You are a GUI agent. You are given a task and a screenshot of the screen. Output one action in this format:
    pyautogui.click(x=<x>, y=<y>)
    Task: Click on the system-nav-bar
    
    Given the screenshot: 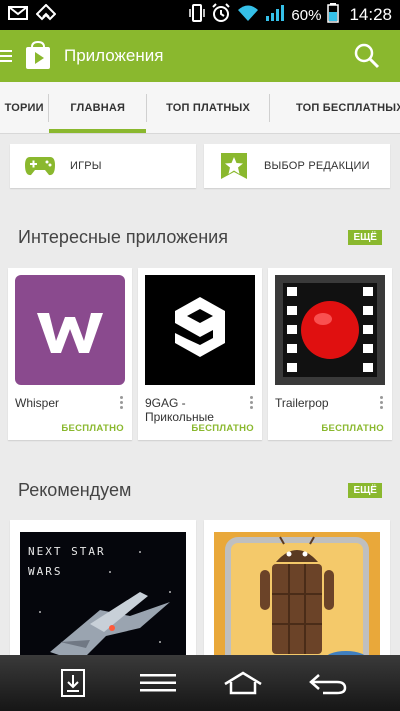 What is the action you would take?
    pyautogui.click(x=200, y=683)
    